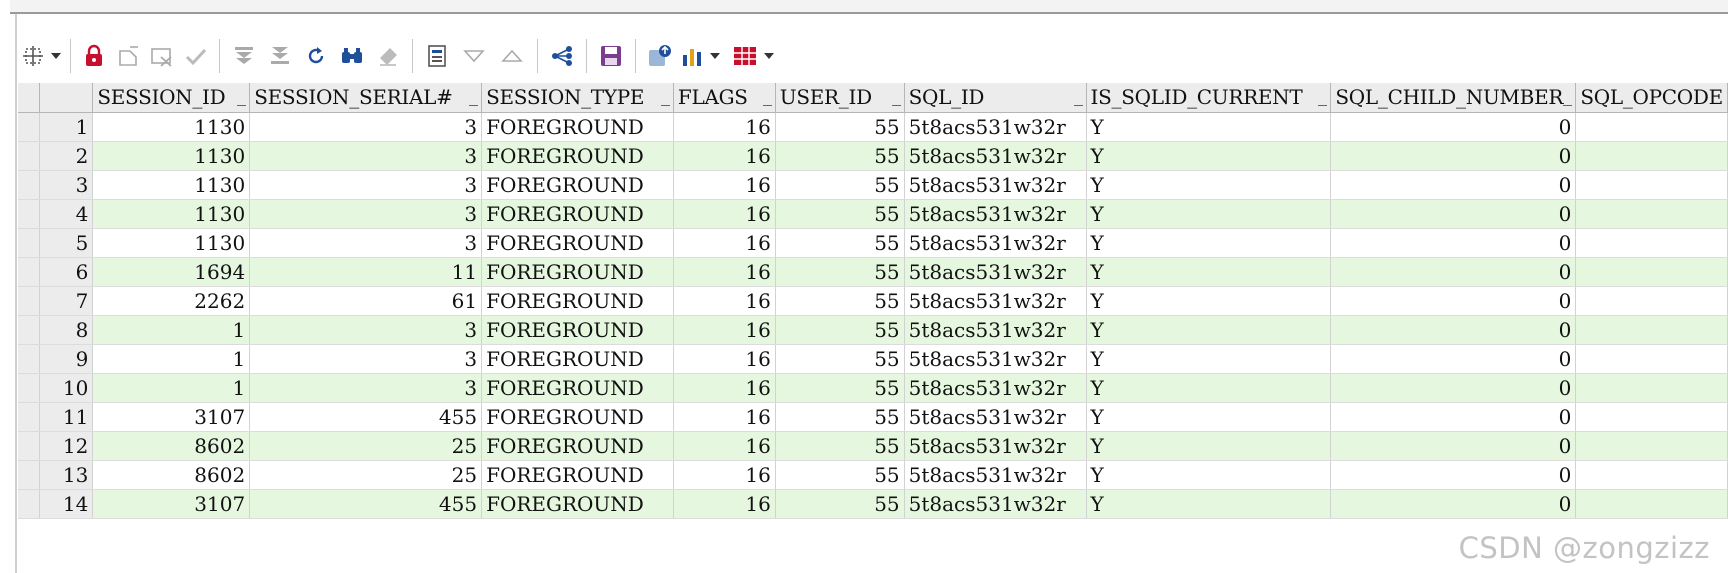 The image size is (1728, 573). Describe the element at coordinates (66, 446) in the screenshot. I see `row-number: 12` at that location.